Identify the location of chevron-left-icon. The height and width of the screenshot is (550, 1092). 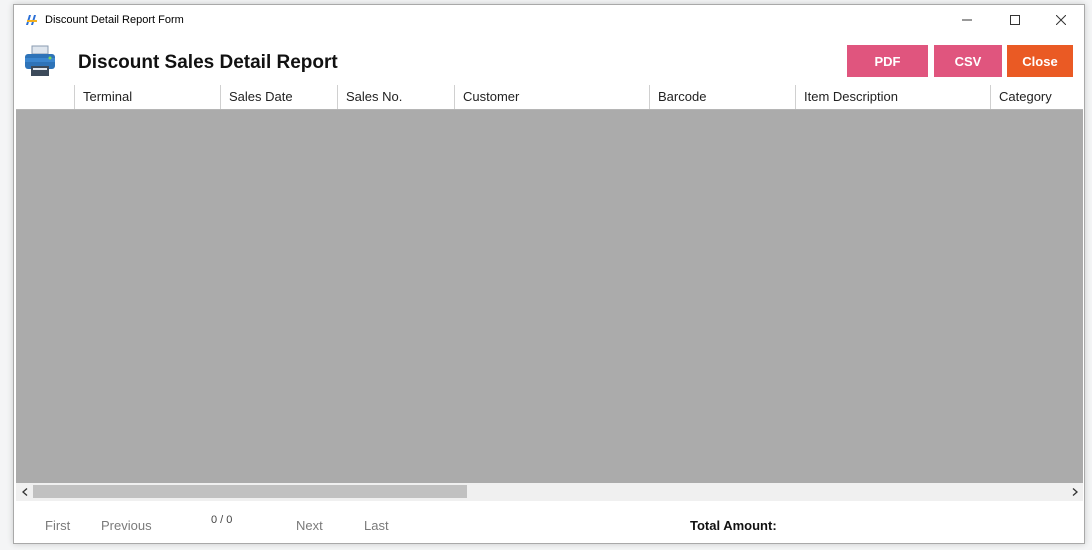
(24, 492).